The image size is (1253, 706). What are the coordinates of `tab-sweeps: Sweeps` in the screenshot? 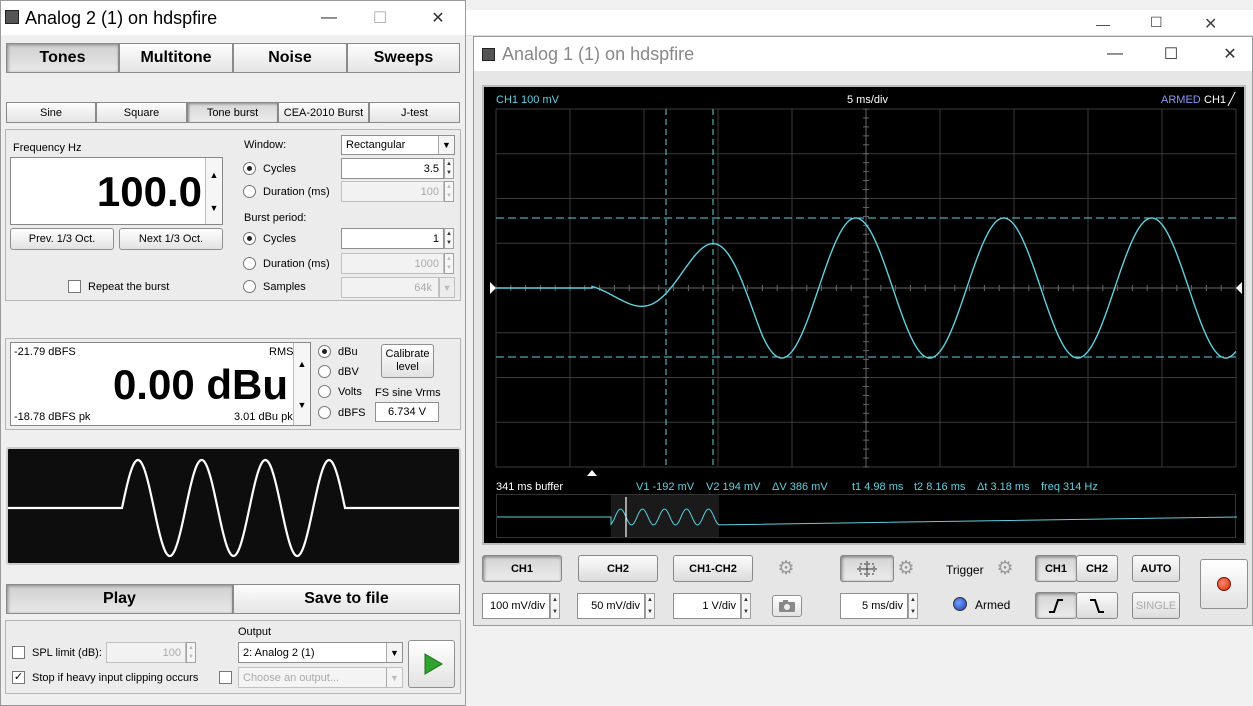 It's located at (403, 58).